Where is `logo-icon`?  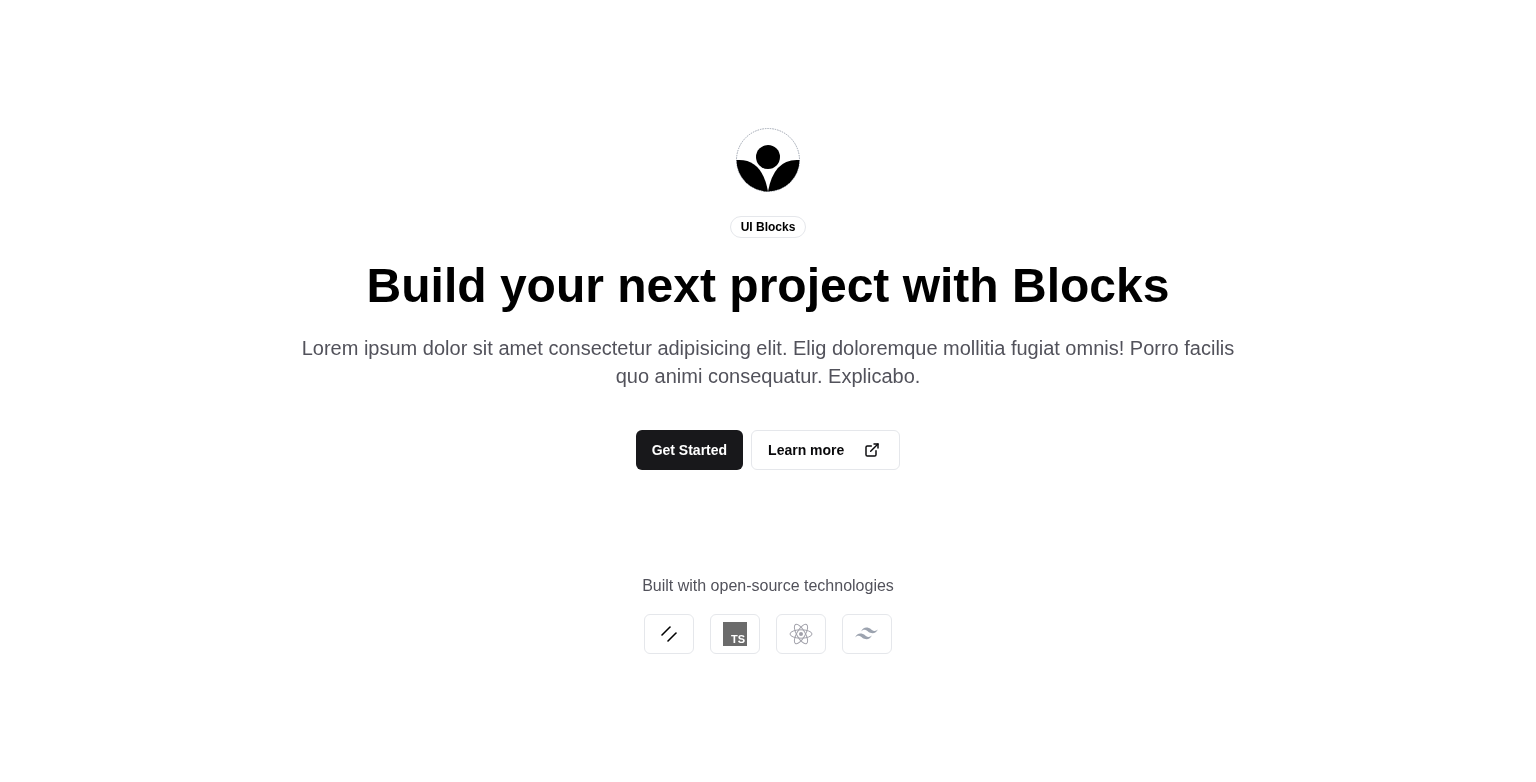 logo-icon is located at coordinates (768, 160).